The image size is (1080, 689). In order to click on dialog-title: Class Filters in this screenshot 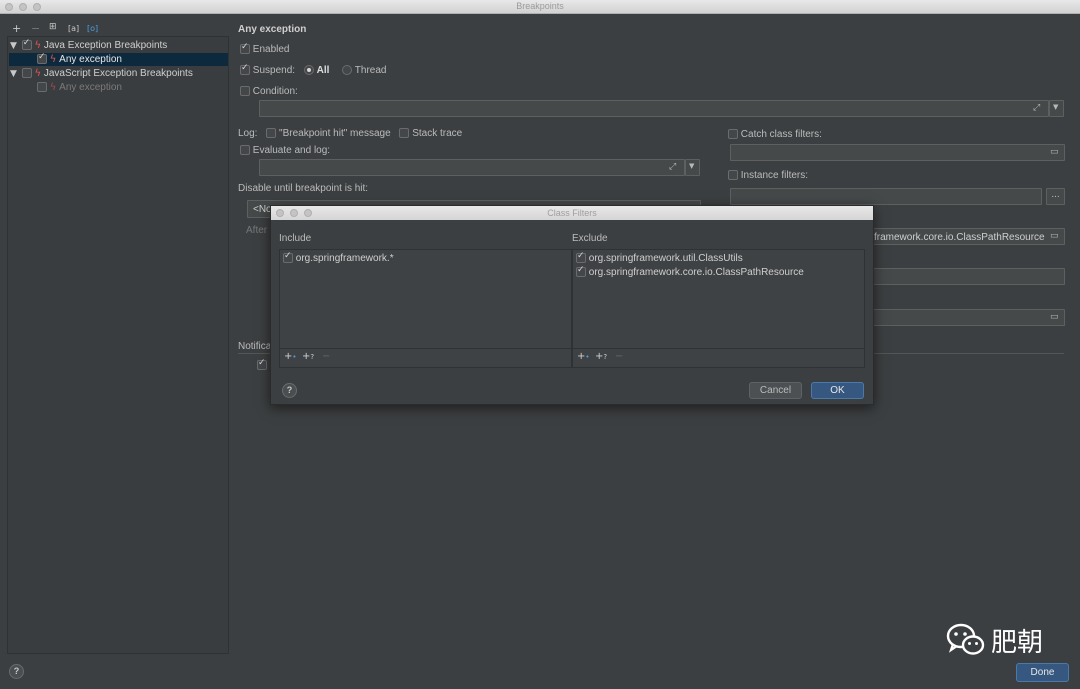, I will do `click(572, 213)`.